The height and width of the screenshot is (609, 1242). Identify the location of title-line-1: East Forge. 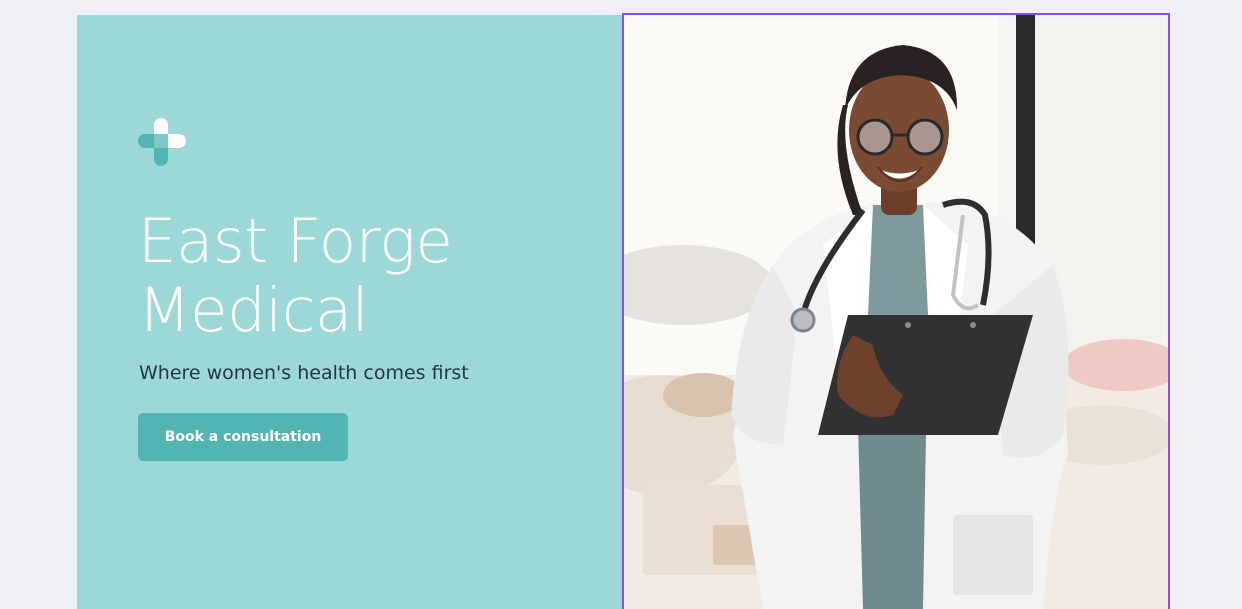
(295, 241).